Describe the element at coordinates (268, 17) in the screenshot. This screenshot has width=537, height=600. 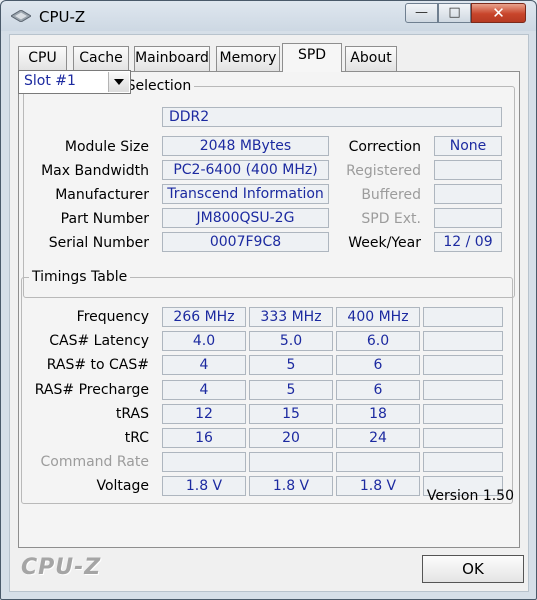
I see `title-bar: CPU-Z — □ ✕` at that location.